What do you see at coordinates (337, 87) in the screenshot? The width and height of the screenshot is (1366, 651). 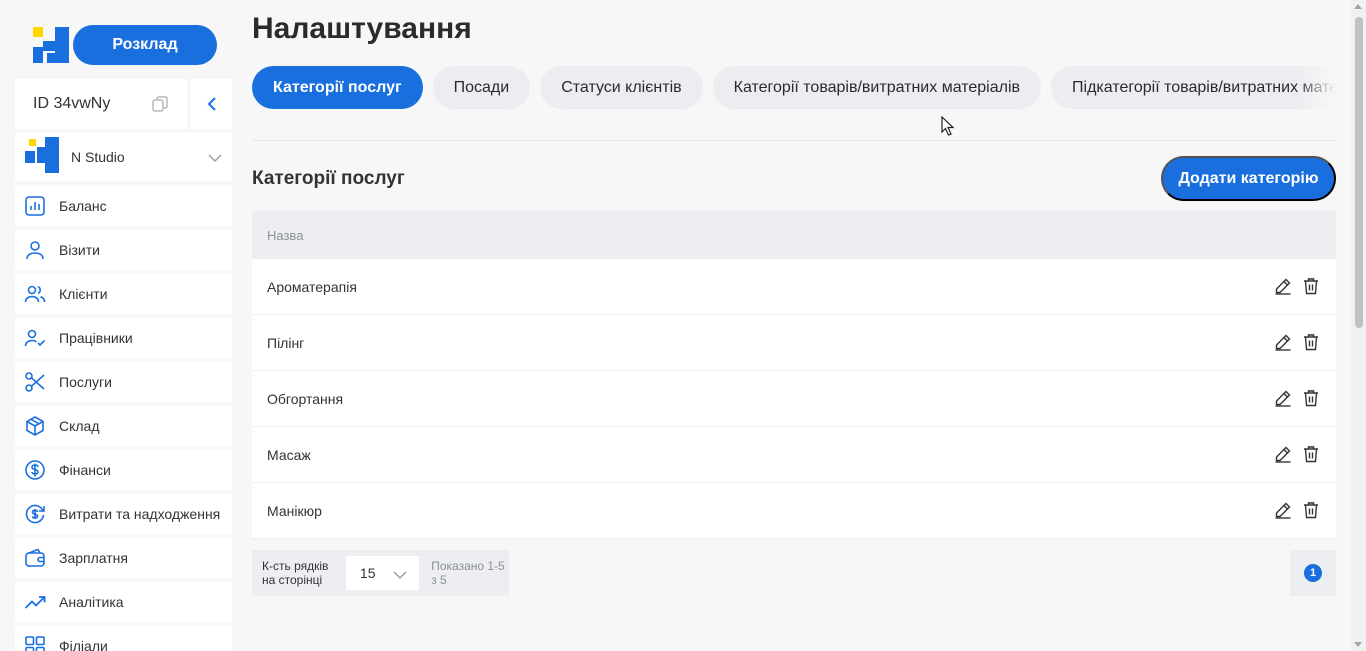 I see `tab-service-categories: Категорії послуг` at bounding box center [337, 87].